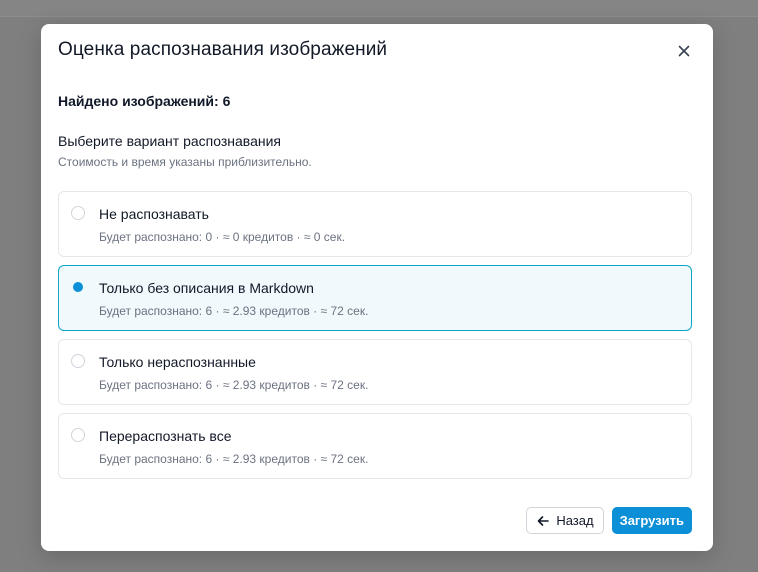 This screenshot has height=572, width=758. I want to click on back-button: Назад, so click(565, 520).